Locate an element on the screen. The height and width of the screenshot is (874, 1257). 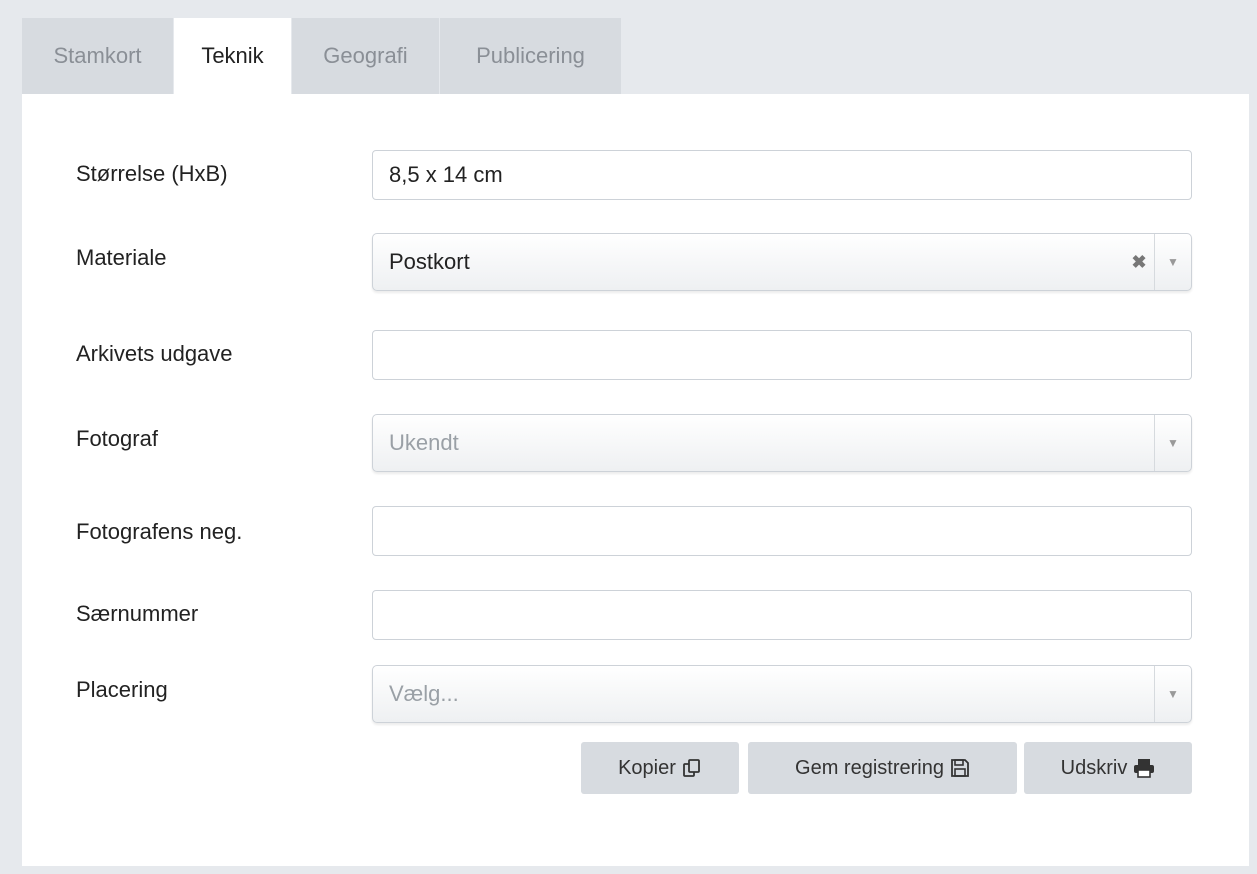
archive-edition-label: Arkivets udgave is located at coordinates (154, 353).